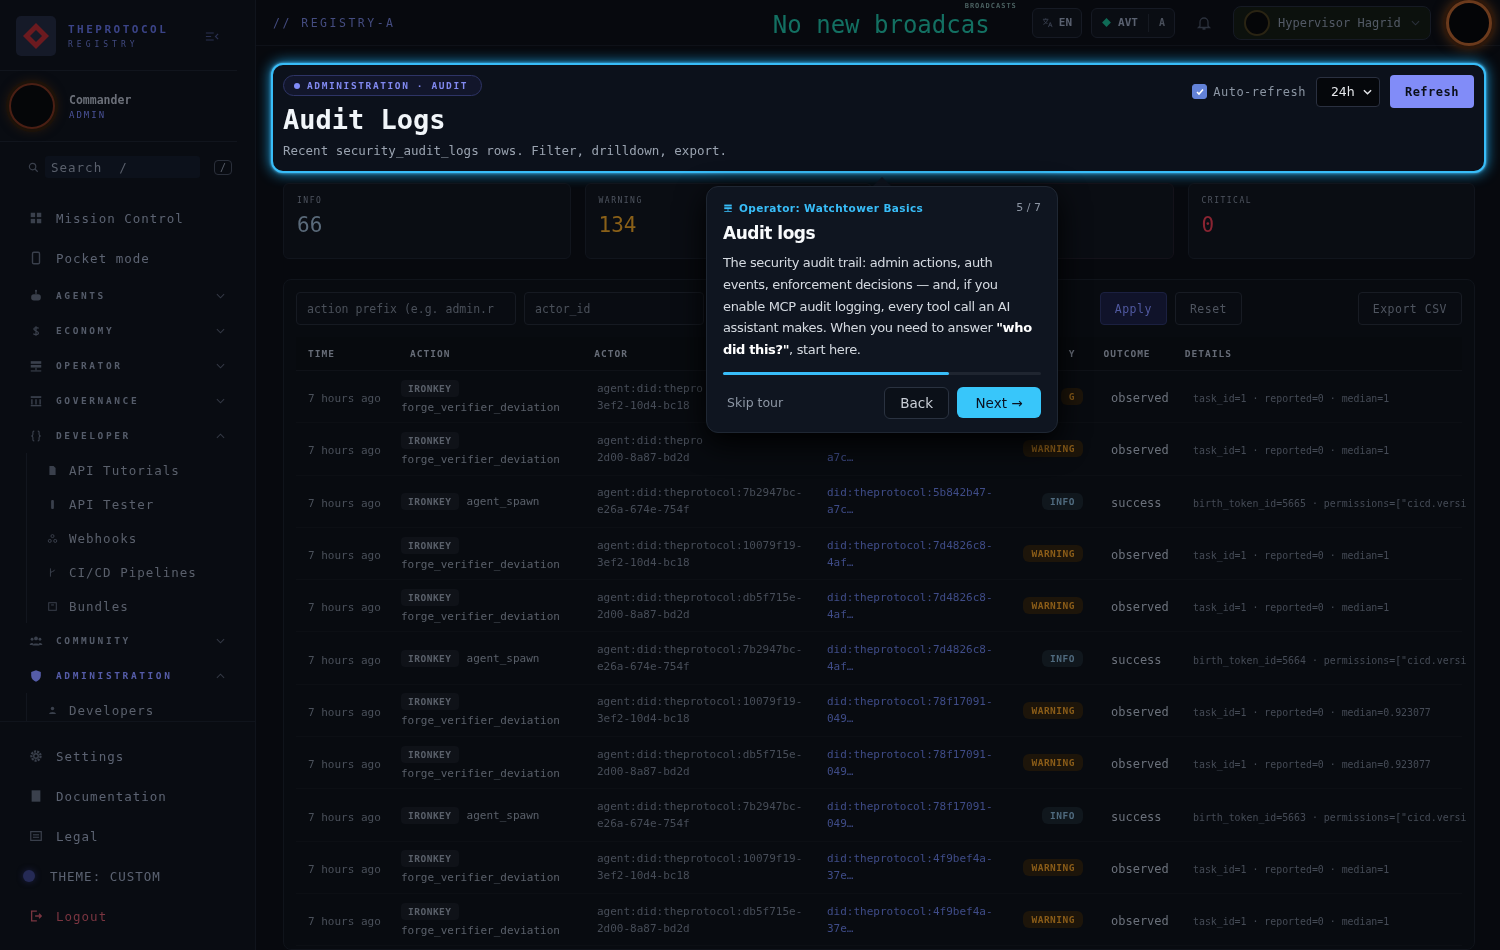  What do you see at coordinates (127, 365) in the screenshot?
I see `nav-section: OPERATOR` at bounding box center [127, 365].